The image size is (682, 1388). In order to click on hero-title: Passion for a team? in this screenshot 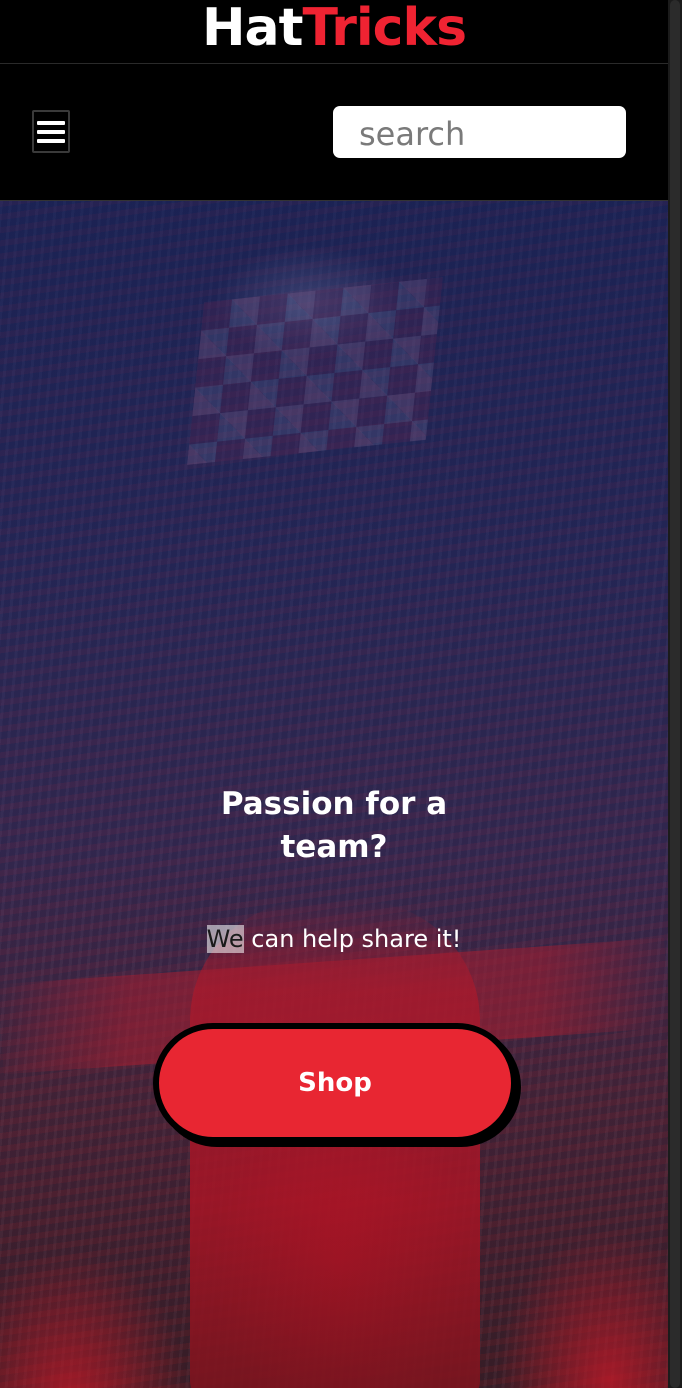, I will do `click(334, 826)`.